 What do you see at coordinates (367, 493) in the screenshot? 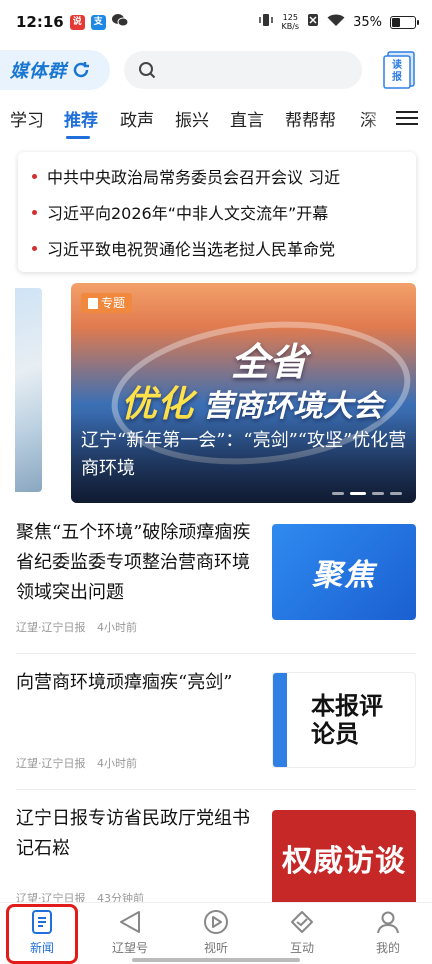
I see `carousel-indicator` at bounding box center [367, 493].